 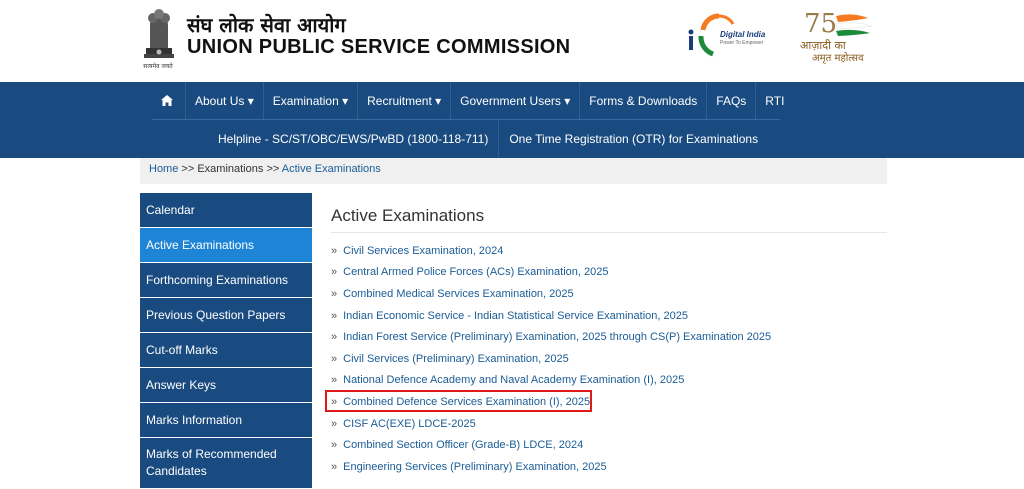 What do you see at coordinates (331, 169) in the screenshot?
I see `breadcrumb-current: Active Examinations` at bounding box center [331, 169].